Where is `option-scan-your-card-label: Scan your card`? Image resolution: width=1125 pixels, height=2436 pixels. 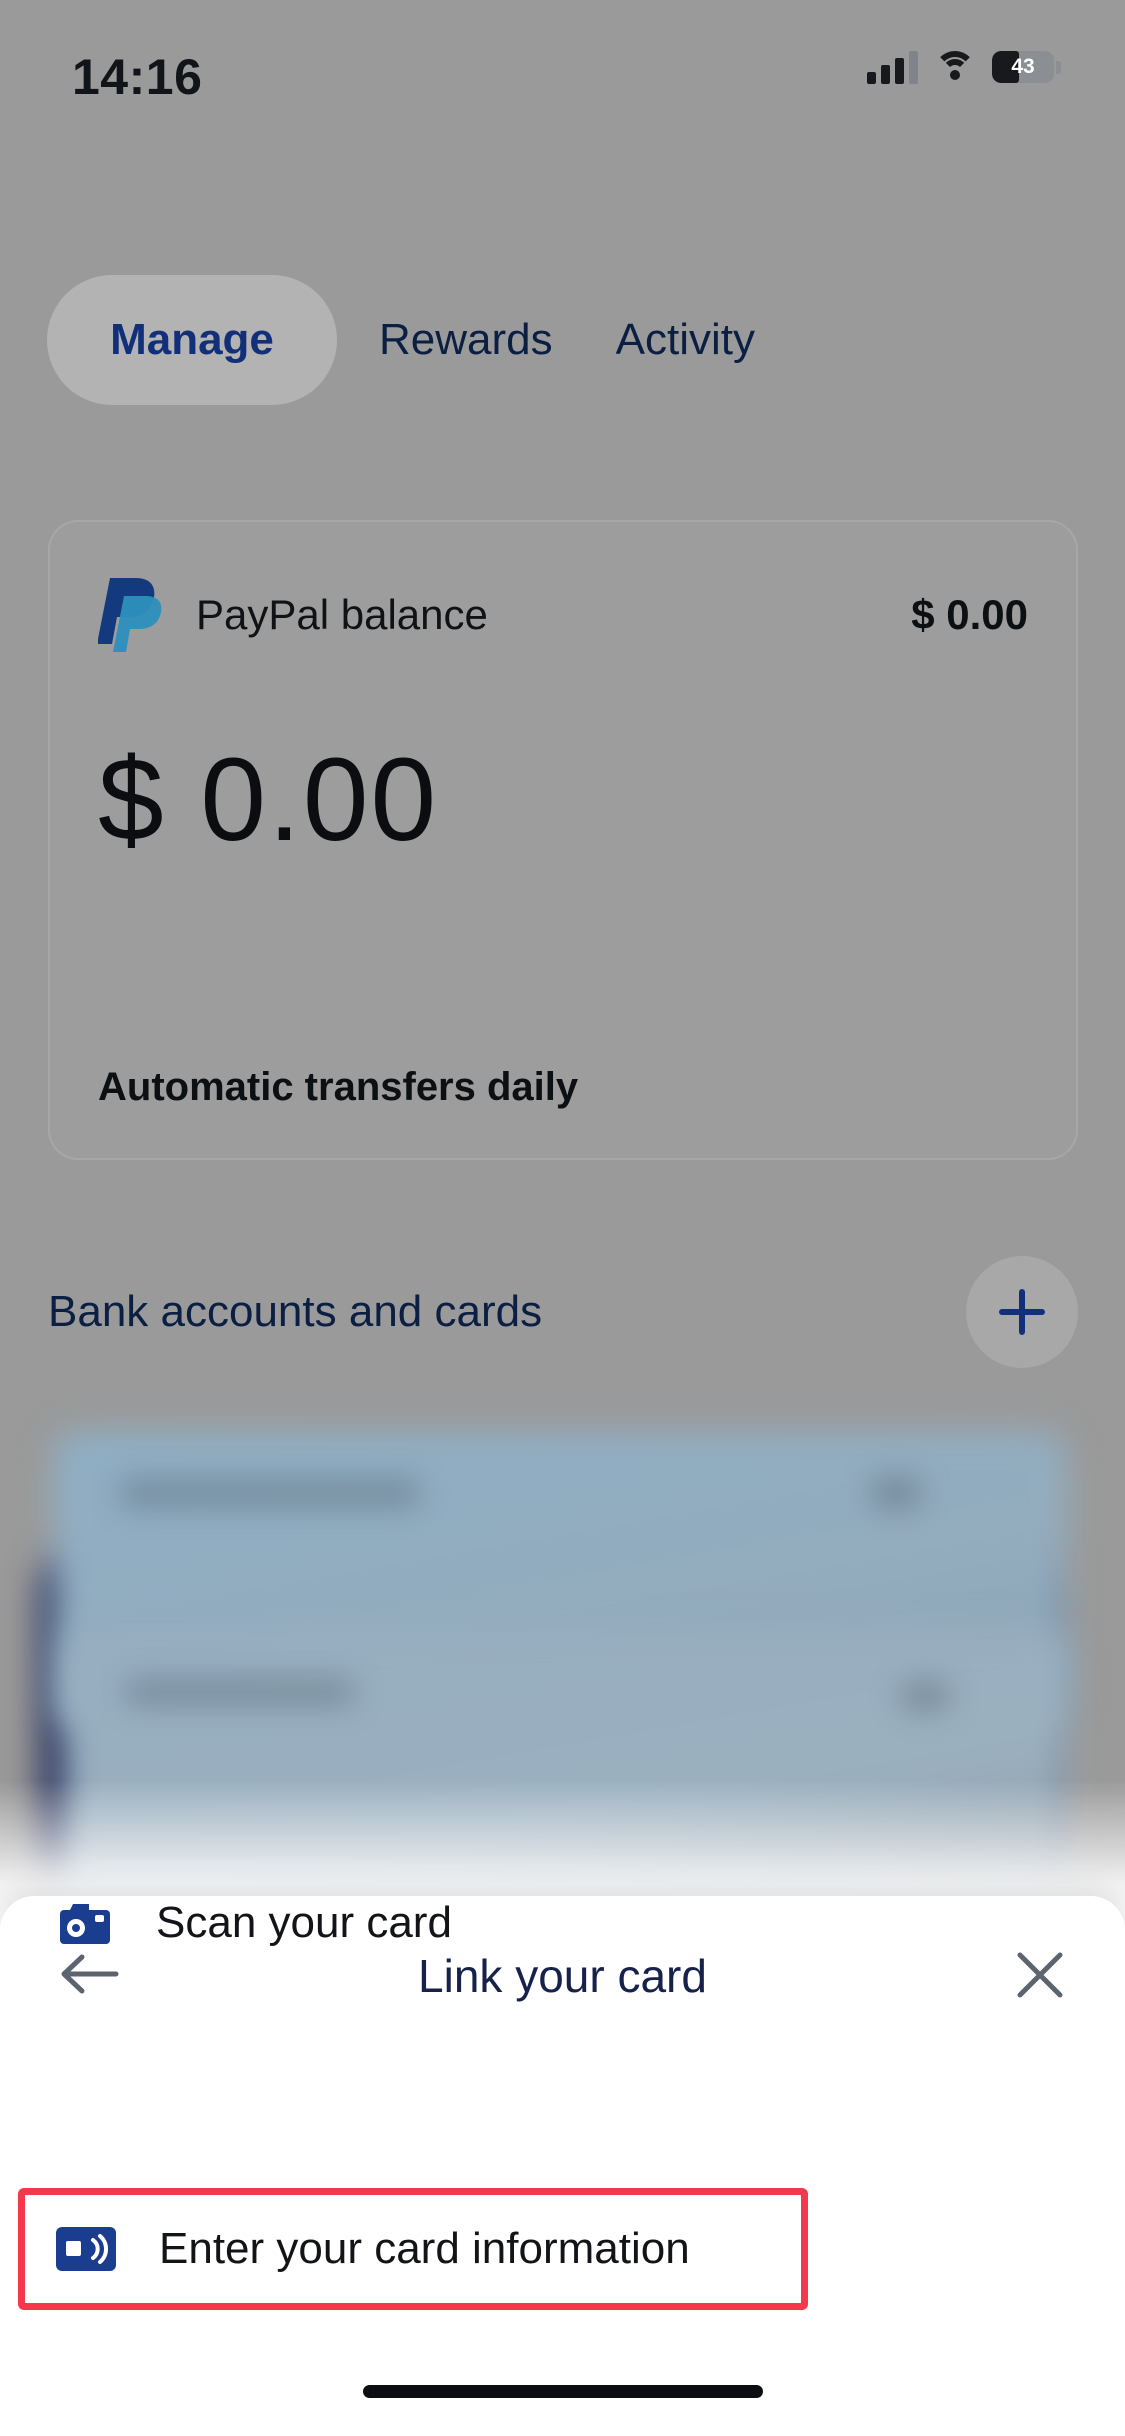
option-scan-your-card-label: Scan your card is located at coordinates (304, 1922).